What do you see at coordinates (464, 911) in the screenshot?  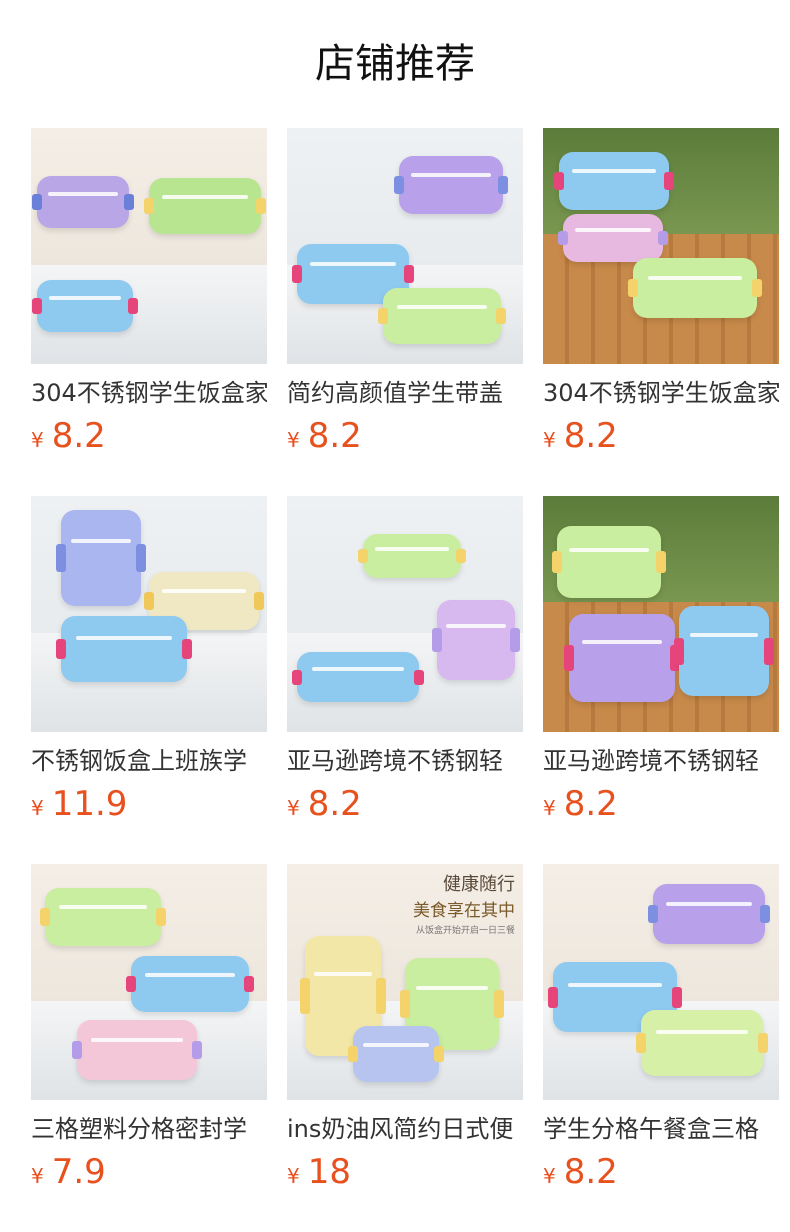 I see `promo-line: 美食享在其中` at bounding box center [464, 911].